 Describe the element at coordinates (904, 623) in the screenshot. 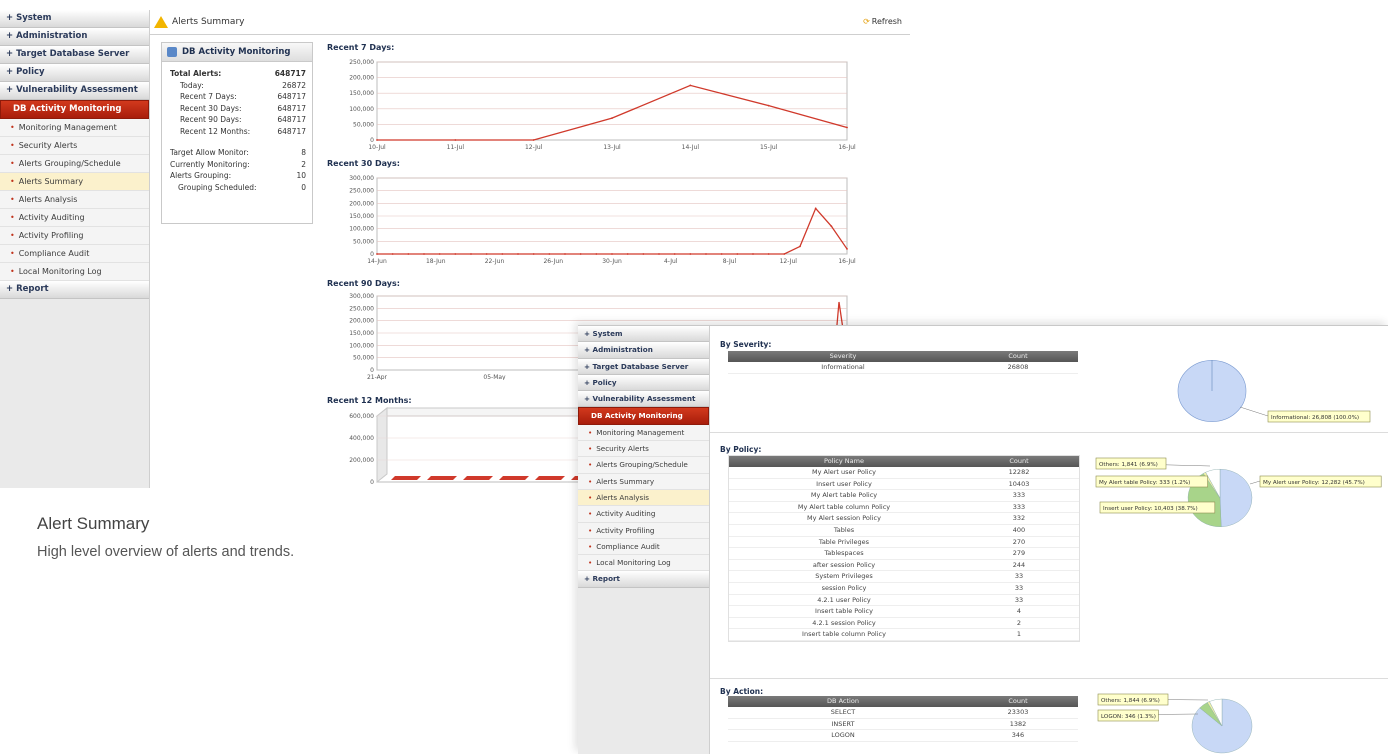

I see `table-row: 4.2.1 session Policy 2` at that location.